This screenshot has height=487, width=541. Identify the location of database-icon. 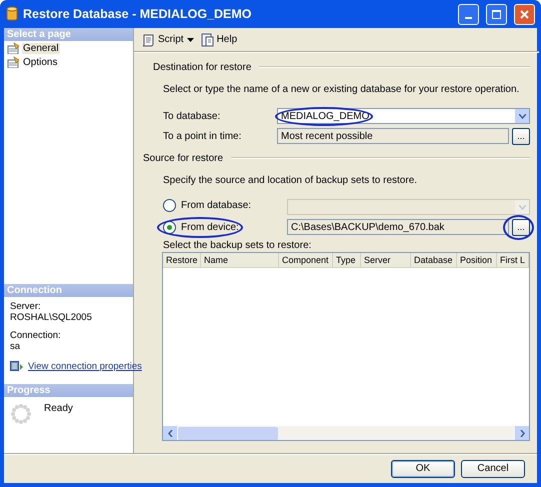
(12, 14).